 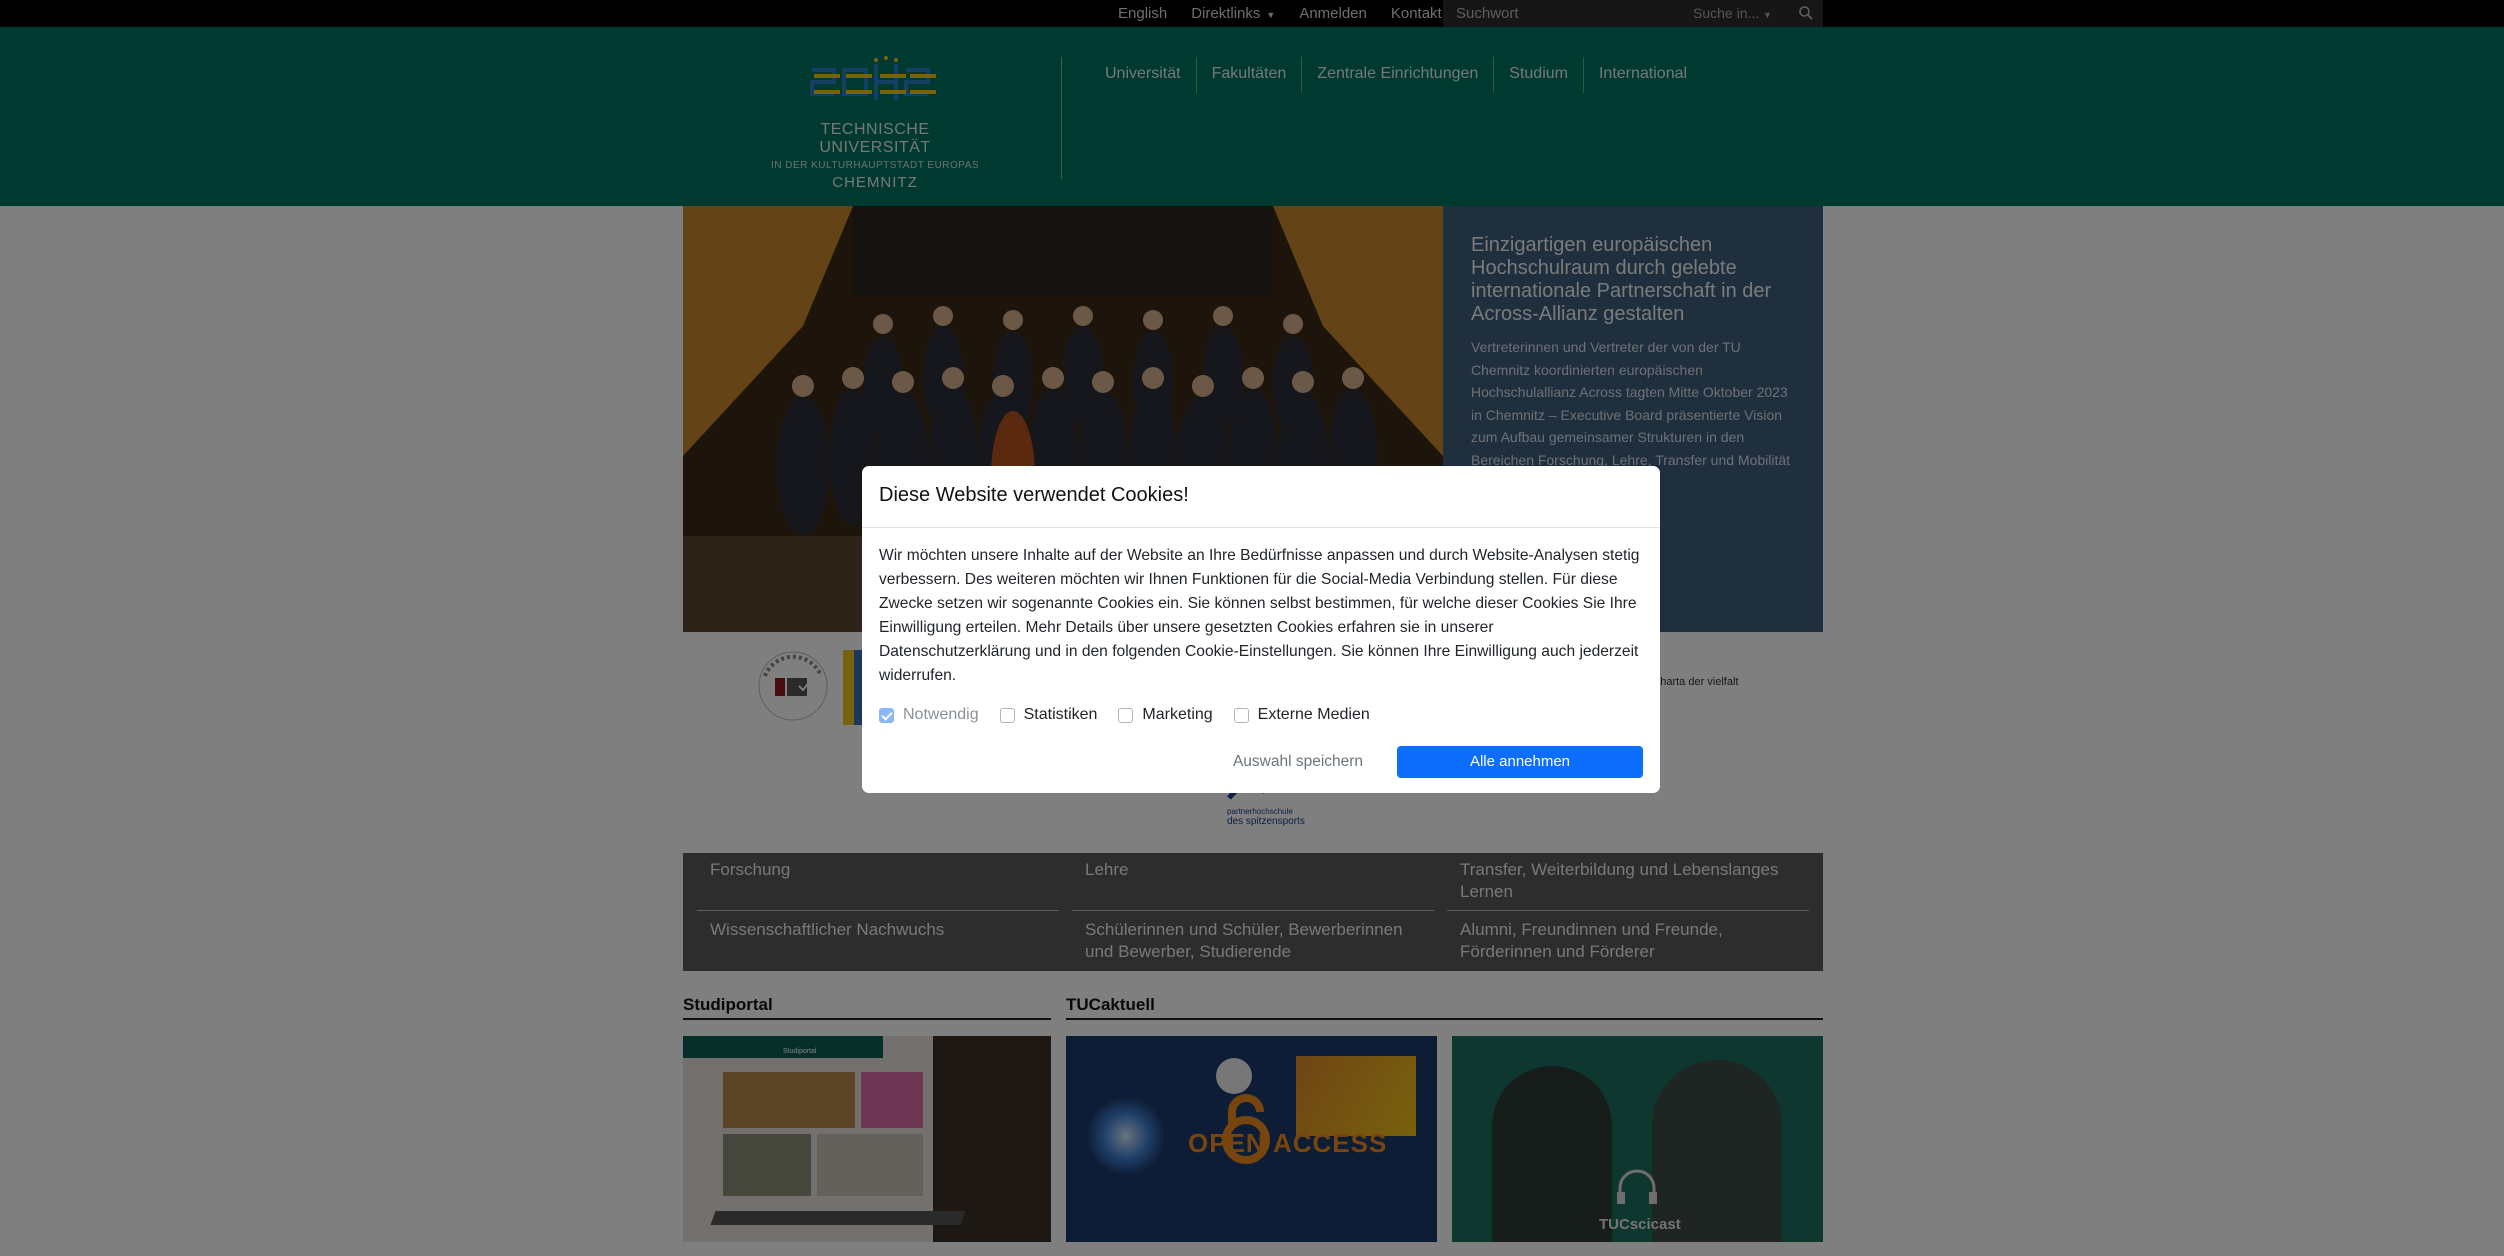 I want to click on accept-all-button: Alle annehmen, so click(x=1520, y=762).